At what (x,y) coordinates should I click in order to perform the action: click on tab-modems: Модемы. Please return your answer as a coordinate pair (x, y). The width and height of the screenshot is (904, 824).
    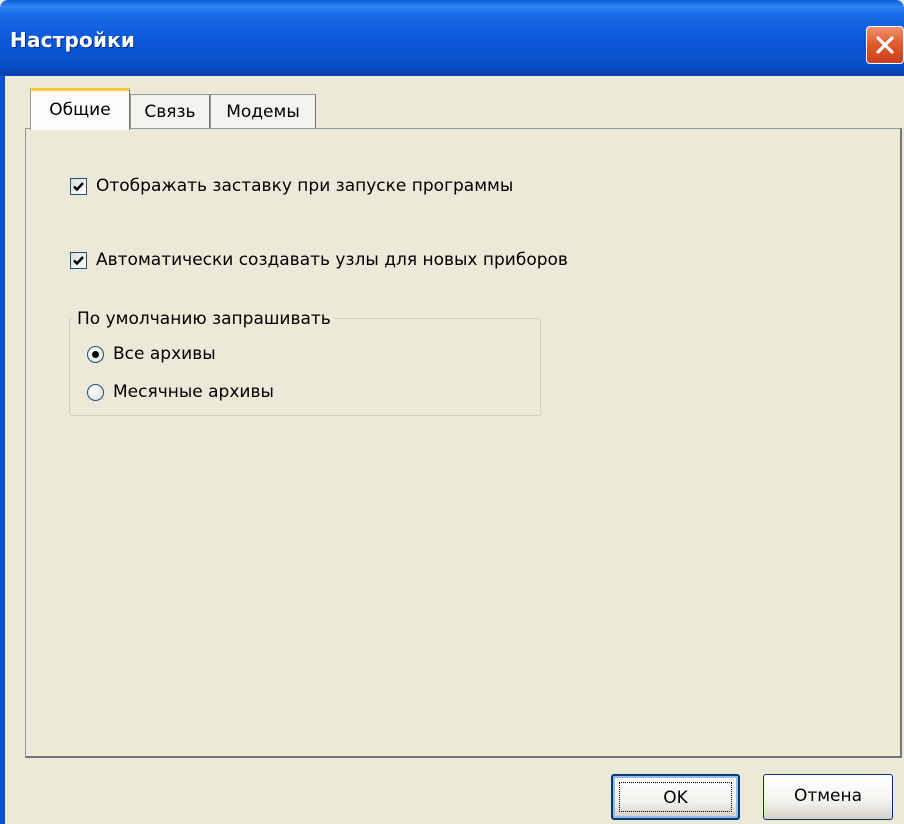
    Looking at the image, I should click on (263, 112).